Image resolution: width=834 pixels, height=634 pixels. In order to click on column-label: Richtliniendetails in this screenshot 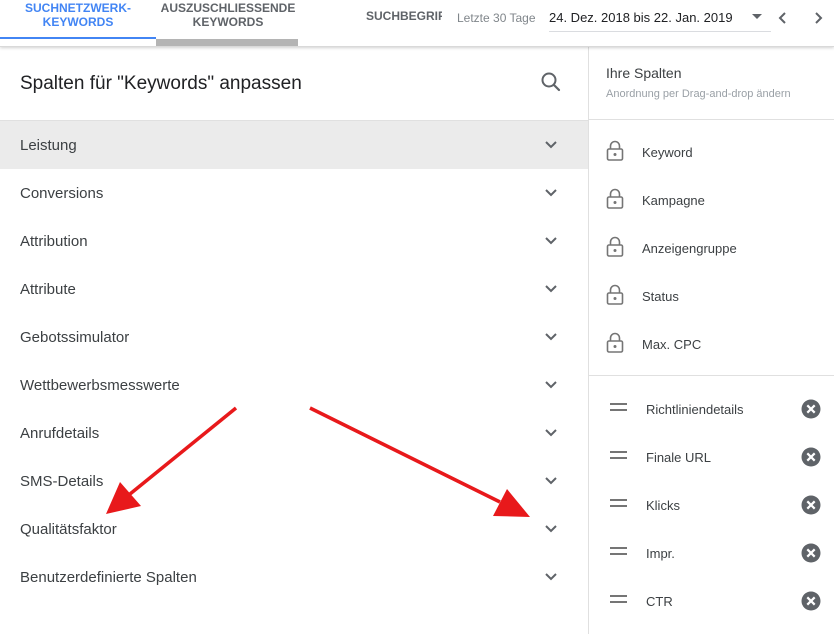, I will do `click(695, 409)`.